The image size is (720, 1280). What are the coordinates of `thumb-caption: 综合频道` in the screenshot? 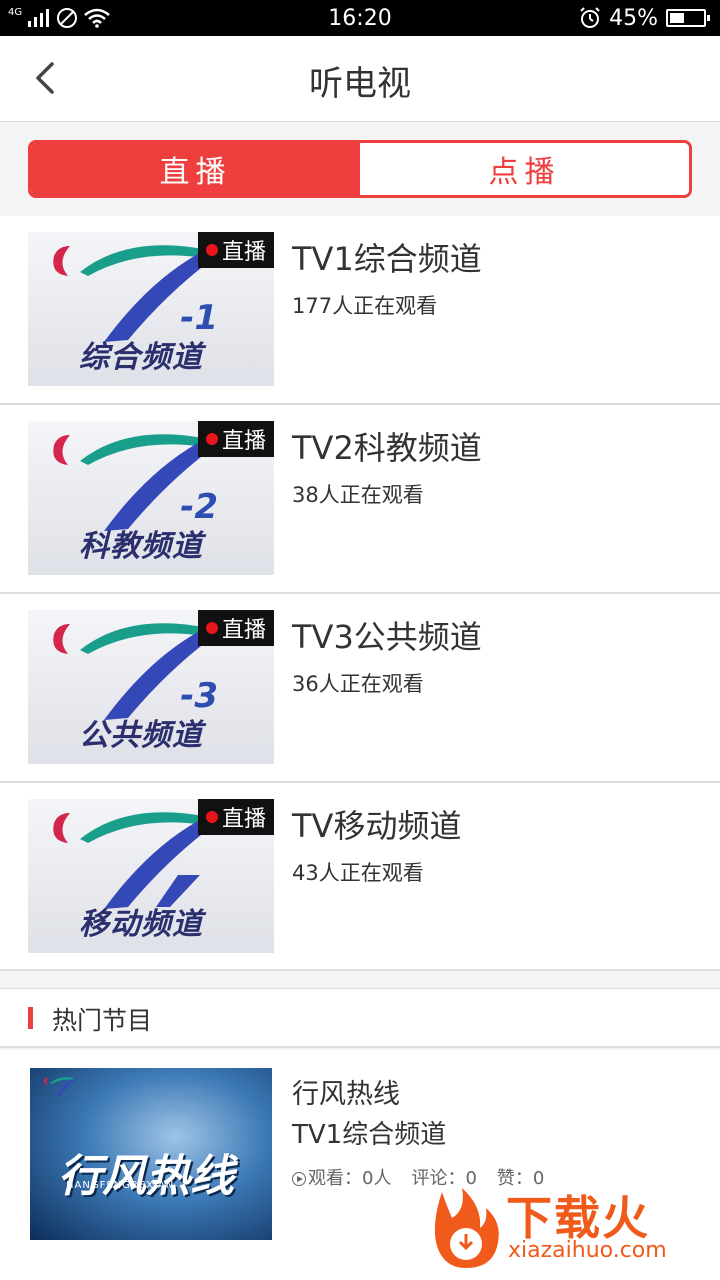 It's located at (141, 357).